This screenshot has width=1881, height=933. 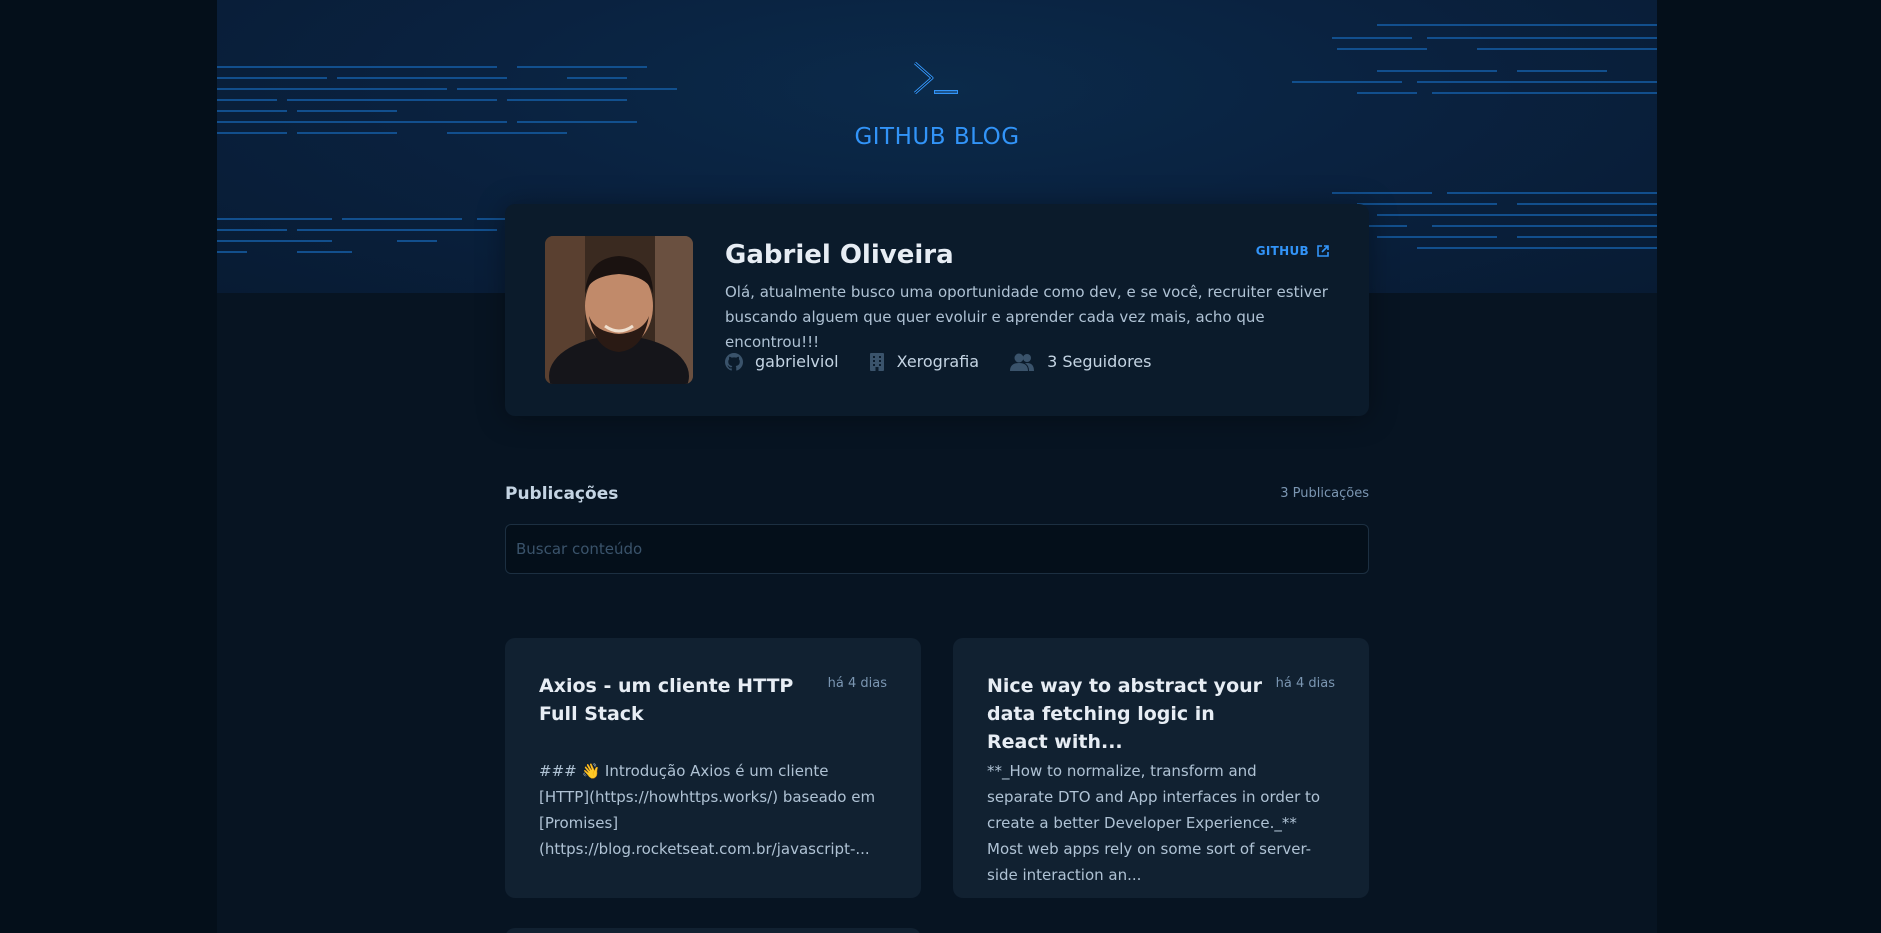 I want to click on search-input, so click(x=937, y=549).